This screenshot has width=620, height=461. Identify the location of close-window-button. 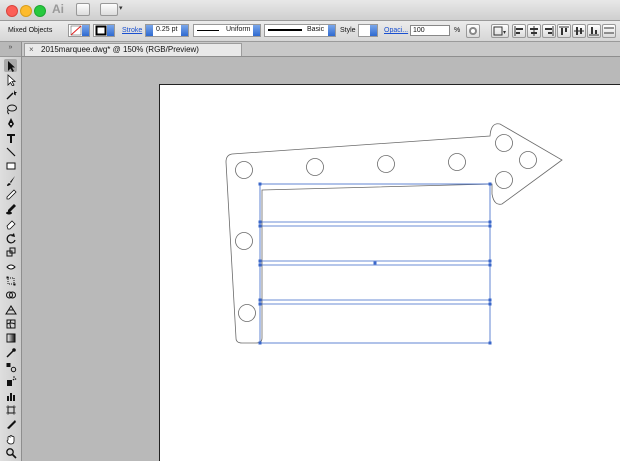
(12, 11).